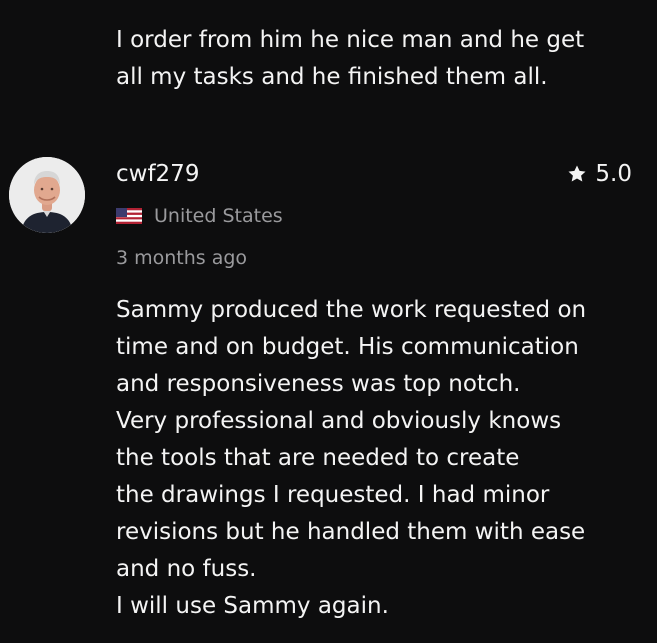 The image size is (657, 643). What do you see at coordinates (351, 310) in the screenshot?
I see `review-line: Sammy produced the work requested on` at bounding box center [351, 310].